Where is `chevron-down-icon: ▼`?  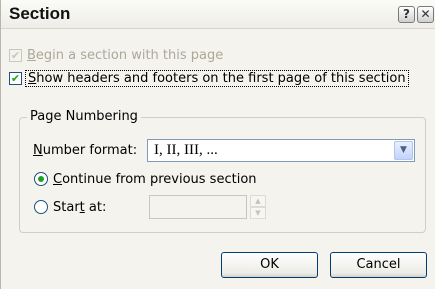 chevron-down-icon: ▼ is located at coordinates (403, 150).